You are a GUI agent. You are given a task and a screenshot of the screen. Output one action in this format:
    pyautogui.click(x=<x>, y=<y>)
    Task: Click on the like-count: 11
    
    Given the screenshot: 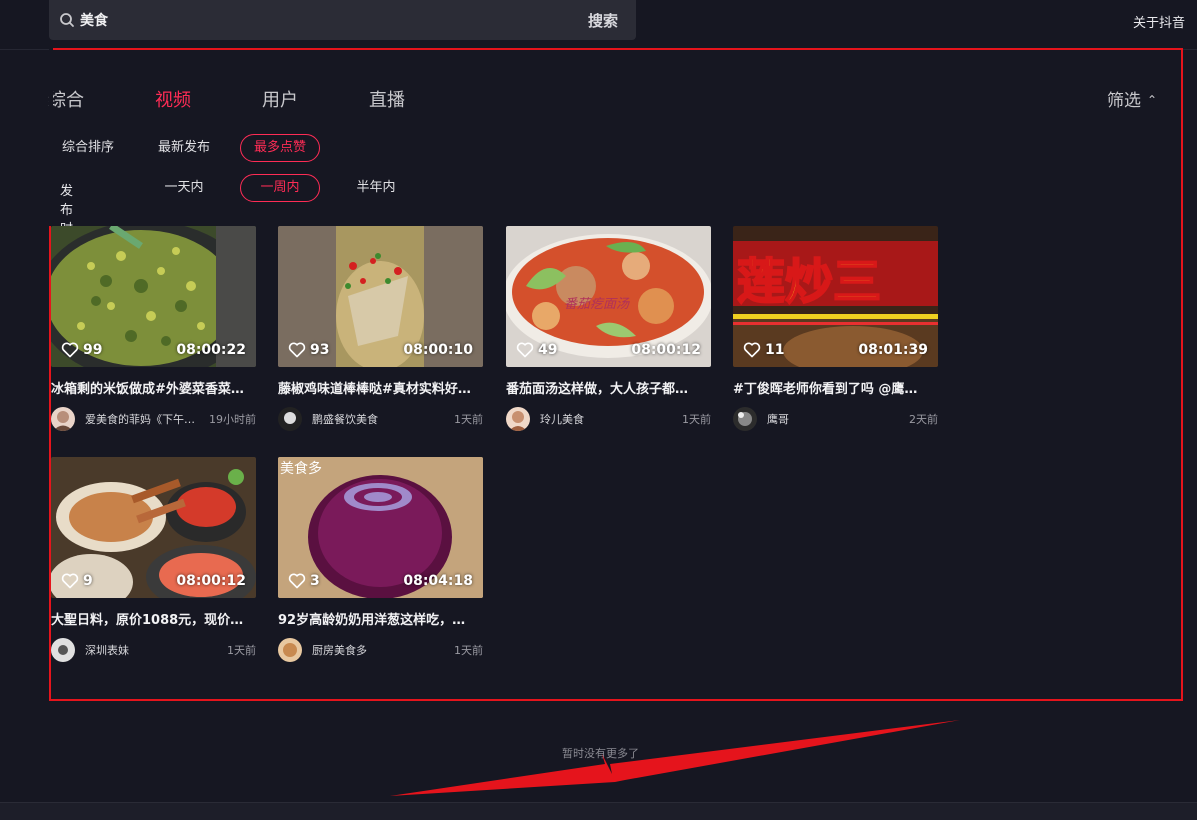 What is the action you would take?
    pyautogui.click(x=763, y=350)
    